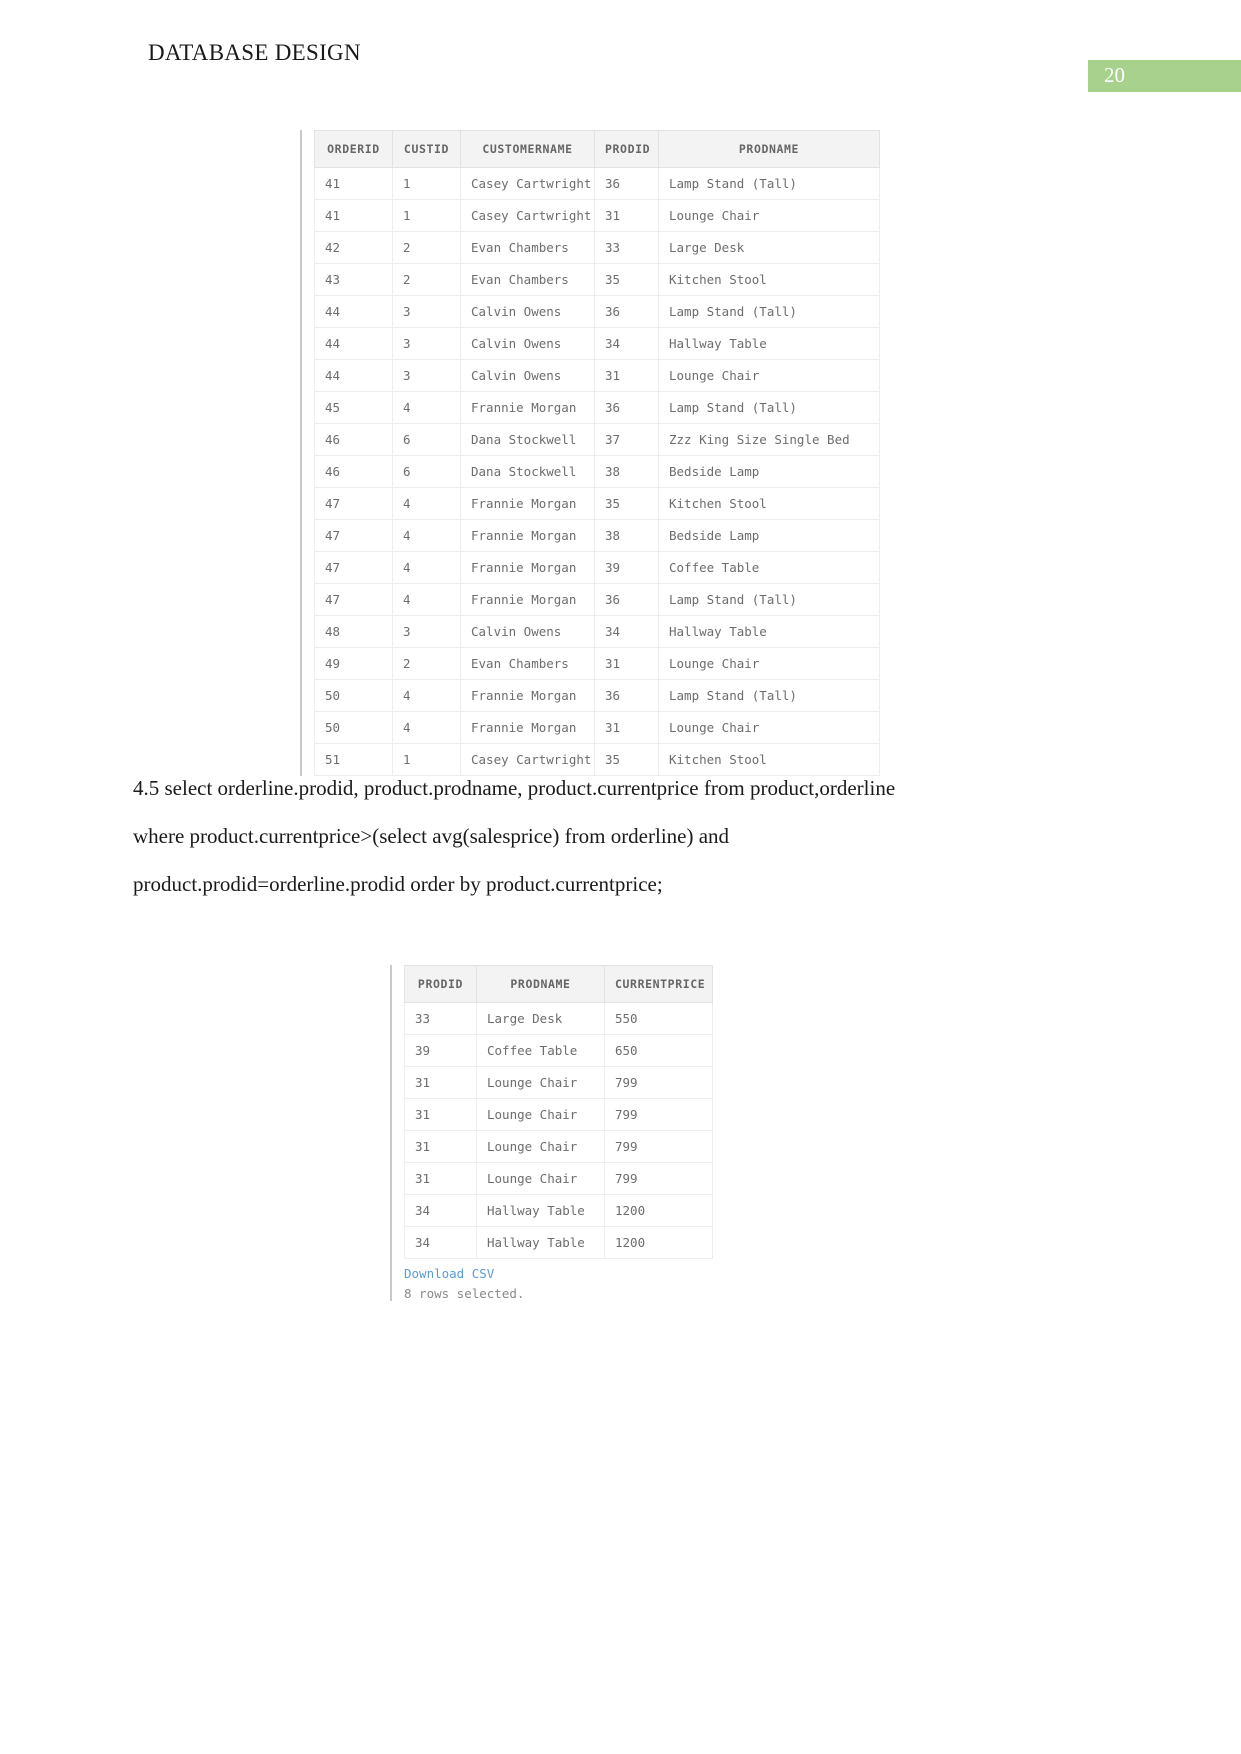  I want to click on cell-orderid: 50, so click(353, 727).